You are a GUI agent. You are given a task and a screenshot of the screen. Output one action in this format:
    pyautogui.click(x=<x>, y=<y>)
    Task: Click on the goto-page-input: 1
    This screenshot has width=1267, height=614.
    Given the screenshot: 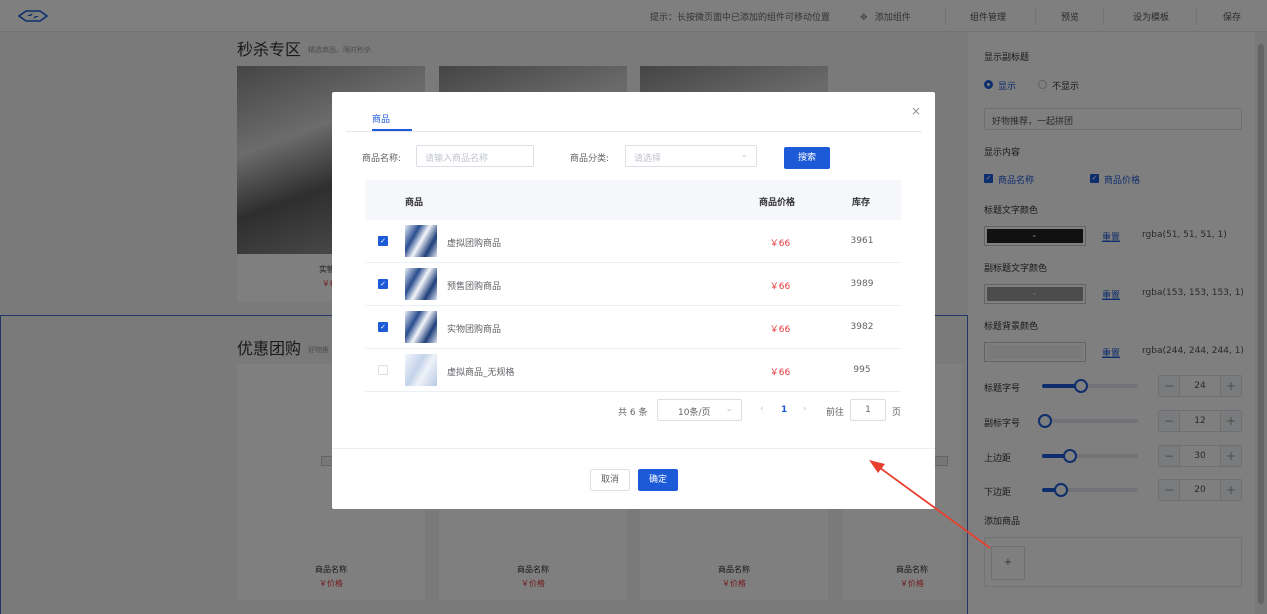 What is the action you would take?
    pyautogui.click(x=868, y=410)
    